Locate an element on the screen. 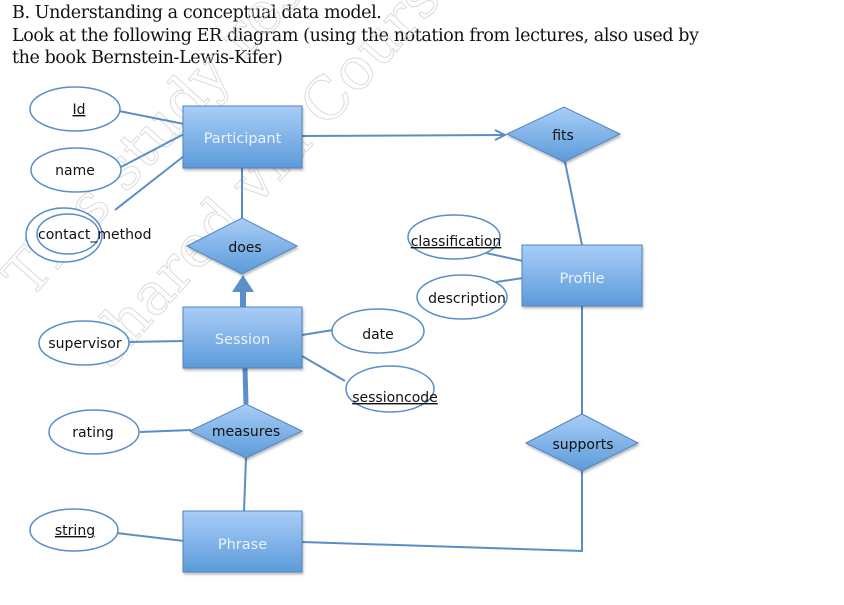 Image resolution: width=844 pixels, height=605 pixels. relationship-supports-label: supports is located at coordinates (582, 445).